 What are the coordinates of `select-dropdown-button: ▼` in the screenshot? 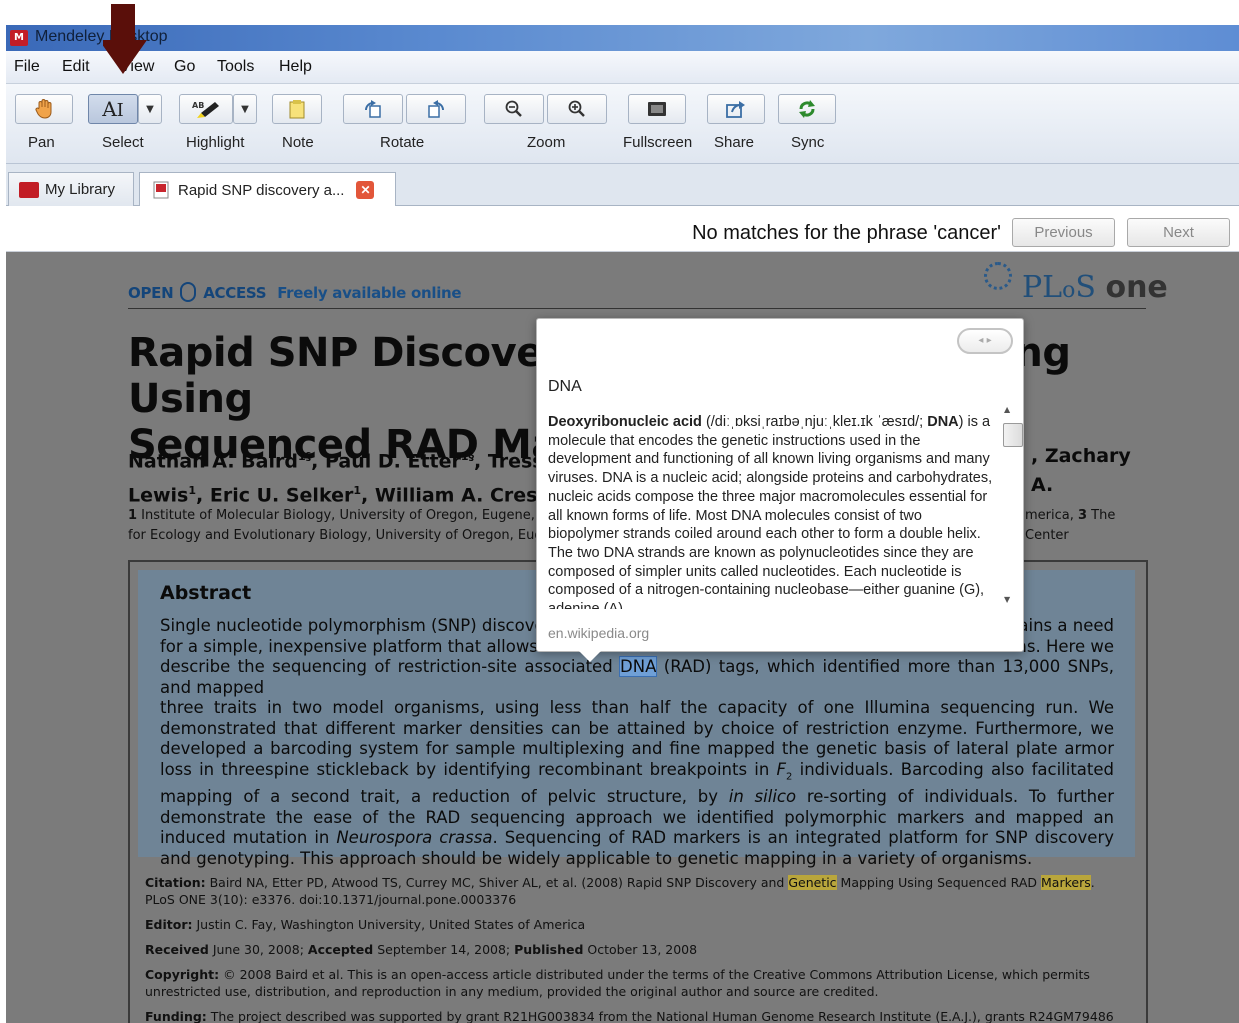 It's located at (150, 109).